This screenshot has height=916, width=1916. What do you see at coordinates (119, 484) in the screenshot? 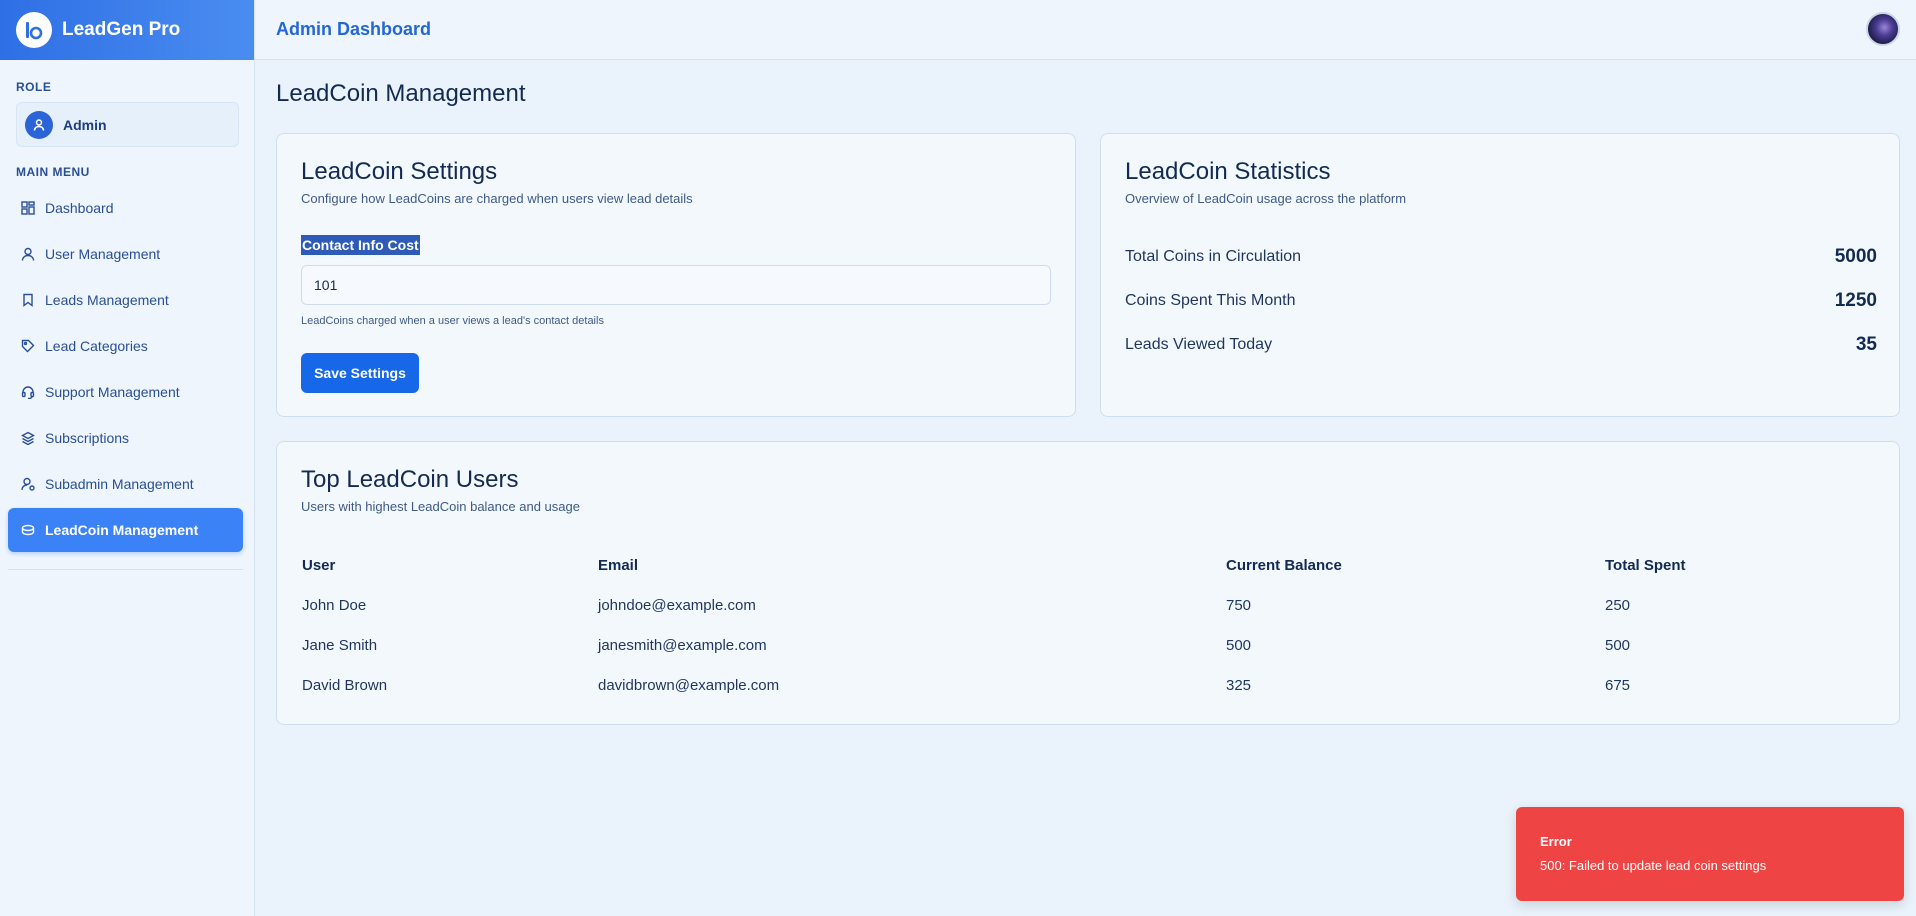
I see `sidebar-item-label: Subadmin Management` at bounding box center [119, 484].